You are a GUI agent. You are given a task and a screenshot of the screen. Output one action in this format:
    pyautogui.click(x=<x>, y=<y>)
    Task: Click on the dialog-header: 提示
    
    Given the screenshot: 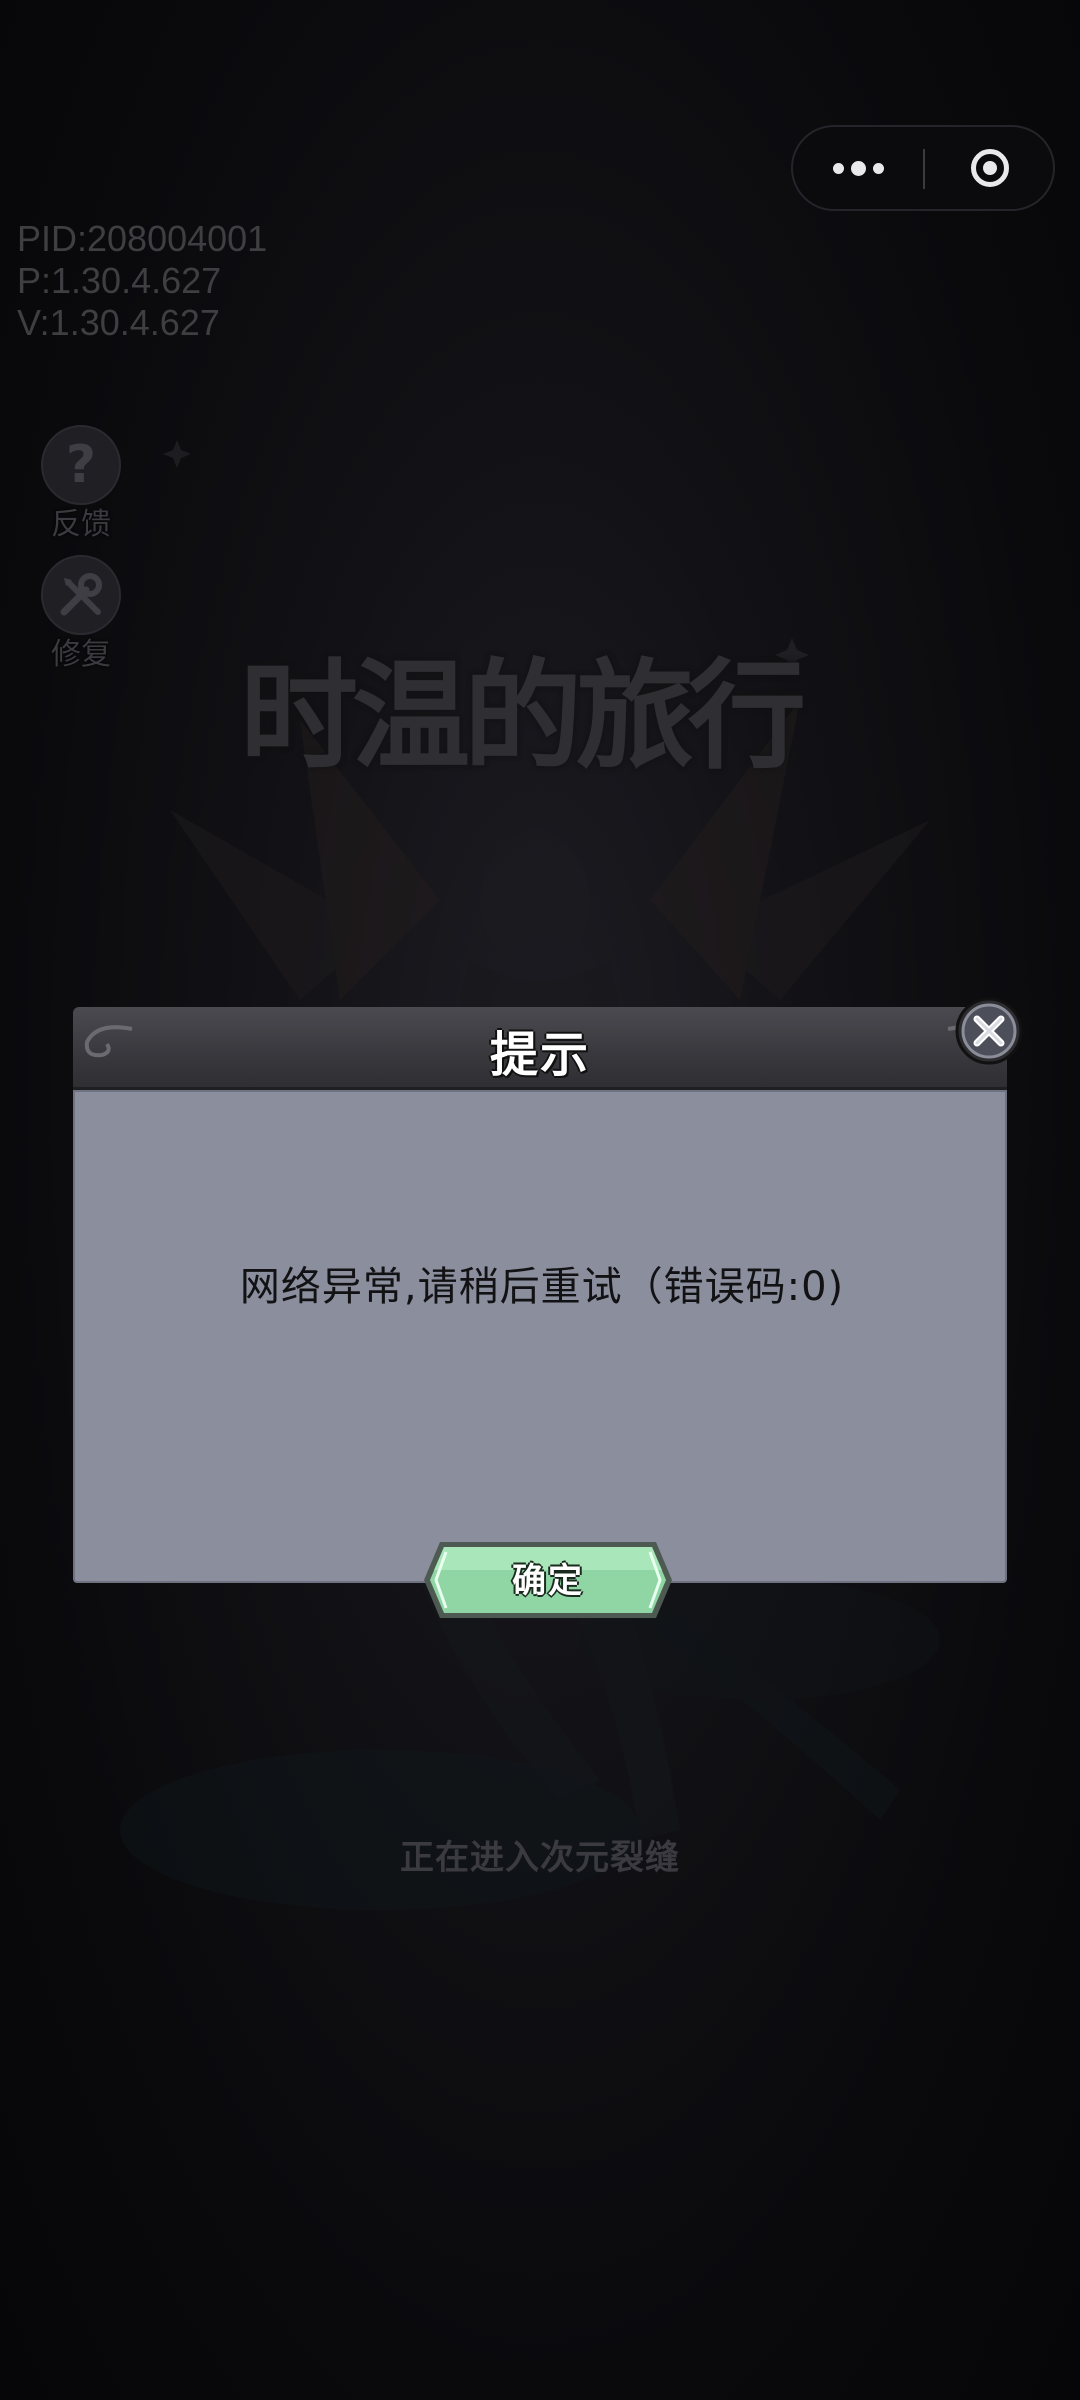 What is the action you would take?
    pyautogui.click(x=540, y=1048)
    